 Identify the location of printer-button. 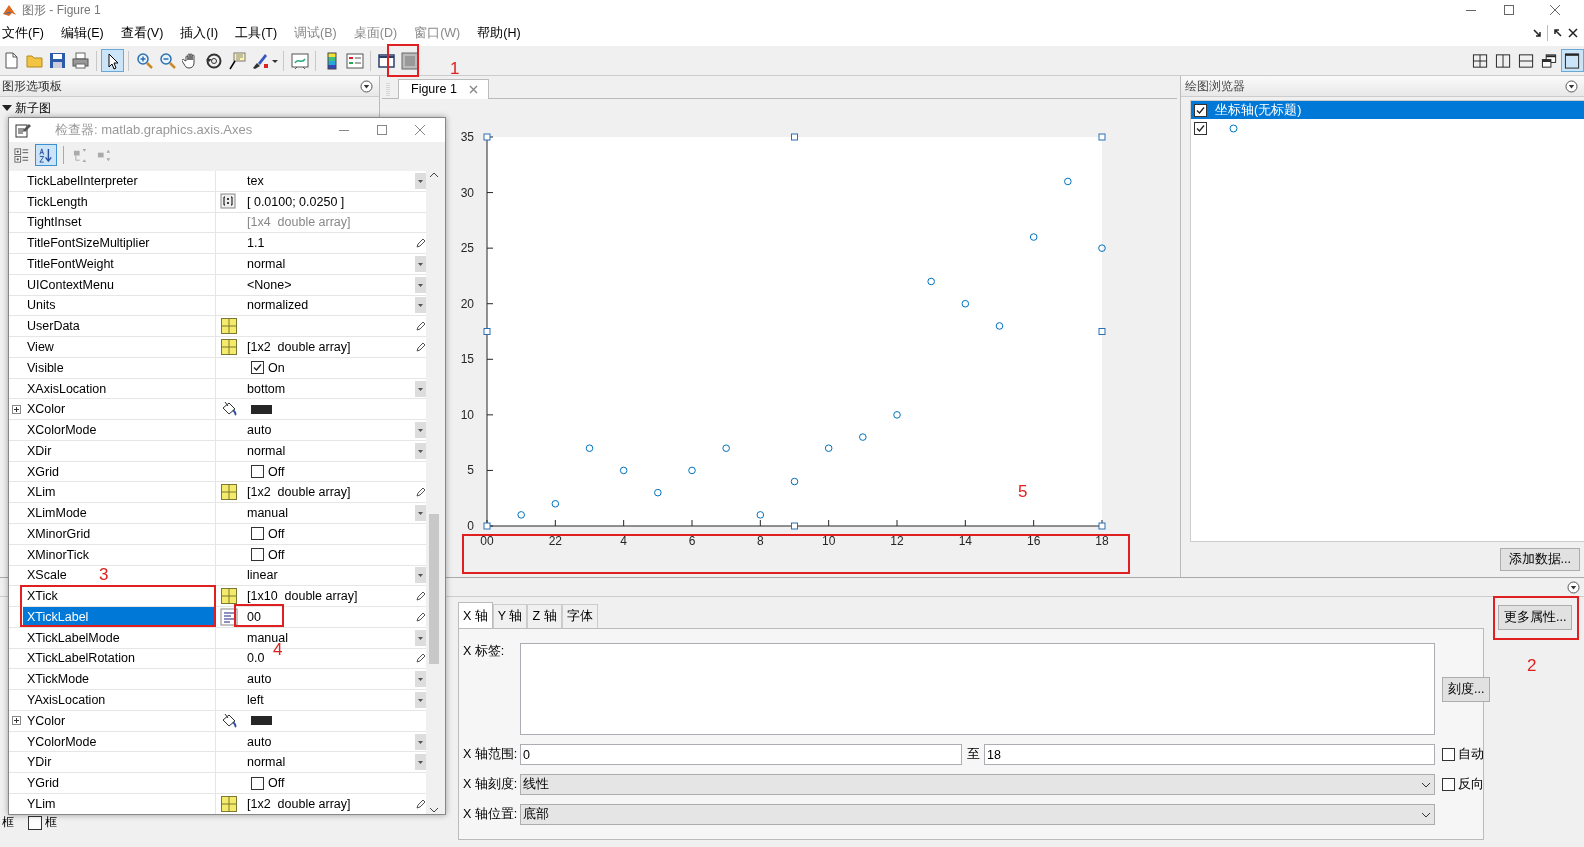
(80, 60).